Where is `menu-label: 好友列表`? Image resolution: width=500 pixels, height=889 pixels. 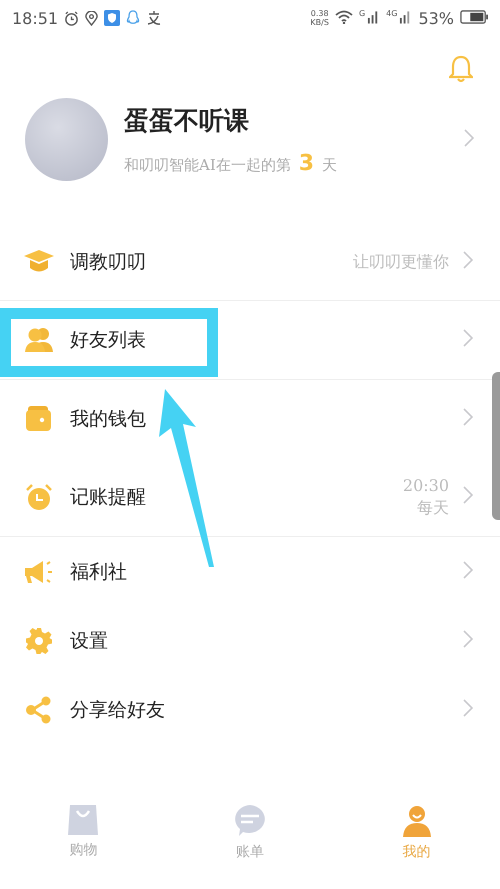 menu-label: 好友列表 is located at coordinates (108, 340).